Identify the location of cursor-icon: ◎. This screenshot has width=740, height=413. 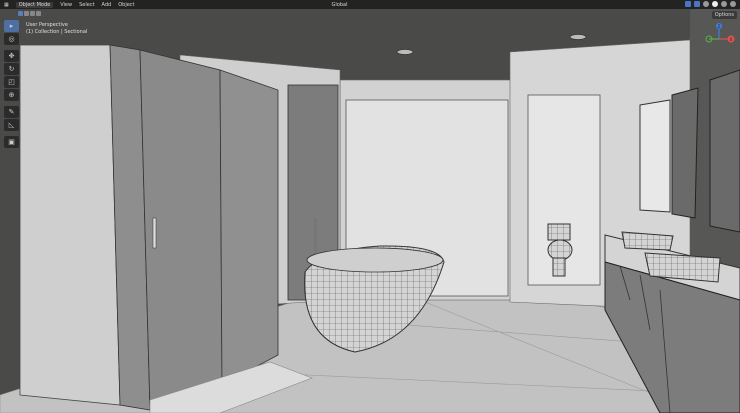
(11, 39).